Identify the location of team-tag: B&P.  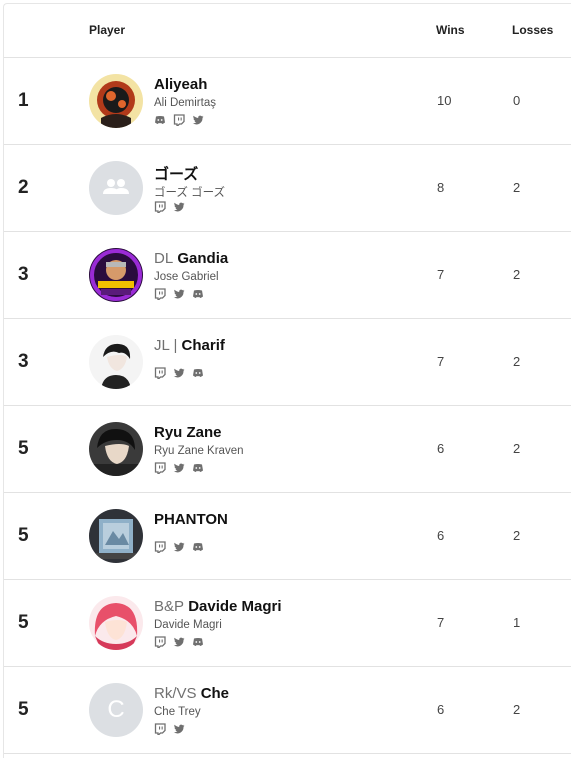
(169, 606).